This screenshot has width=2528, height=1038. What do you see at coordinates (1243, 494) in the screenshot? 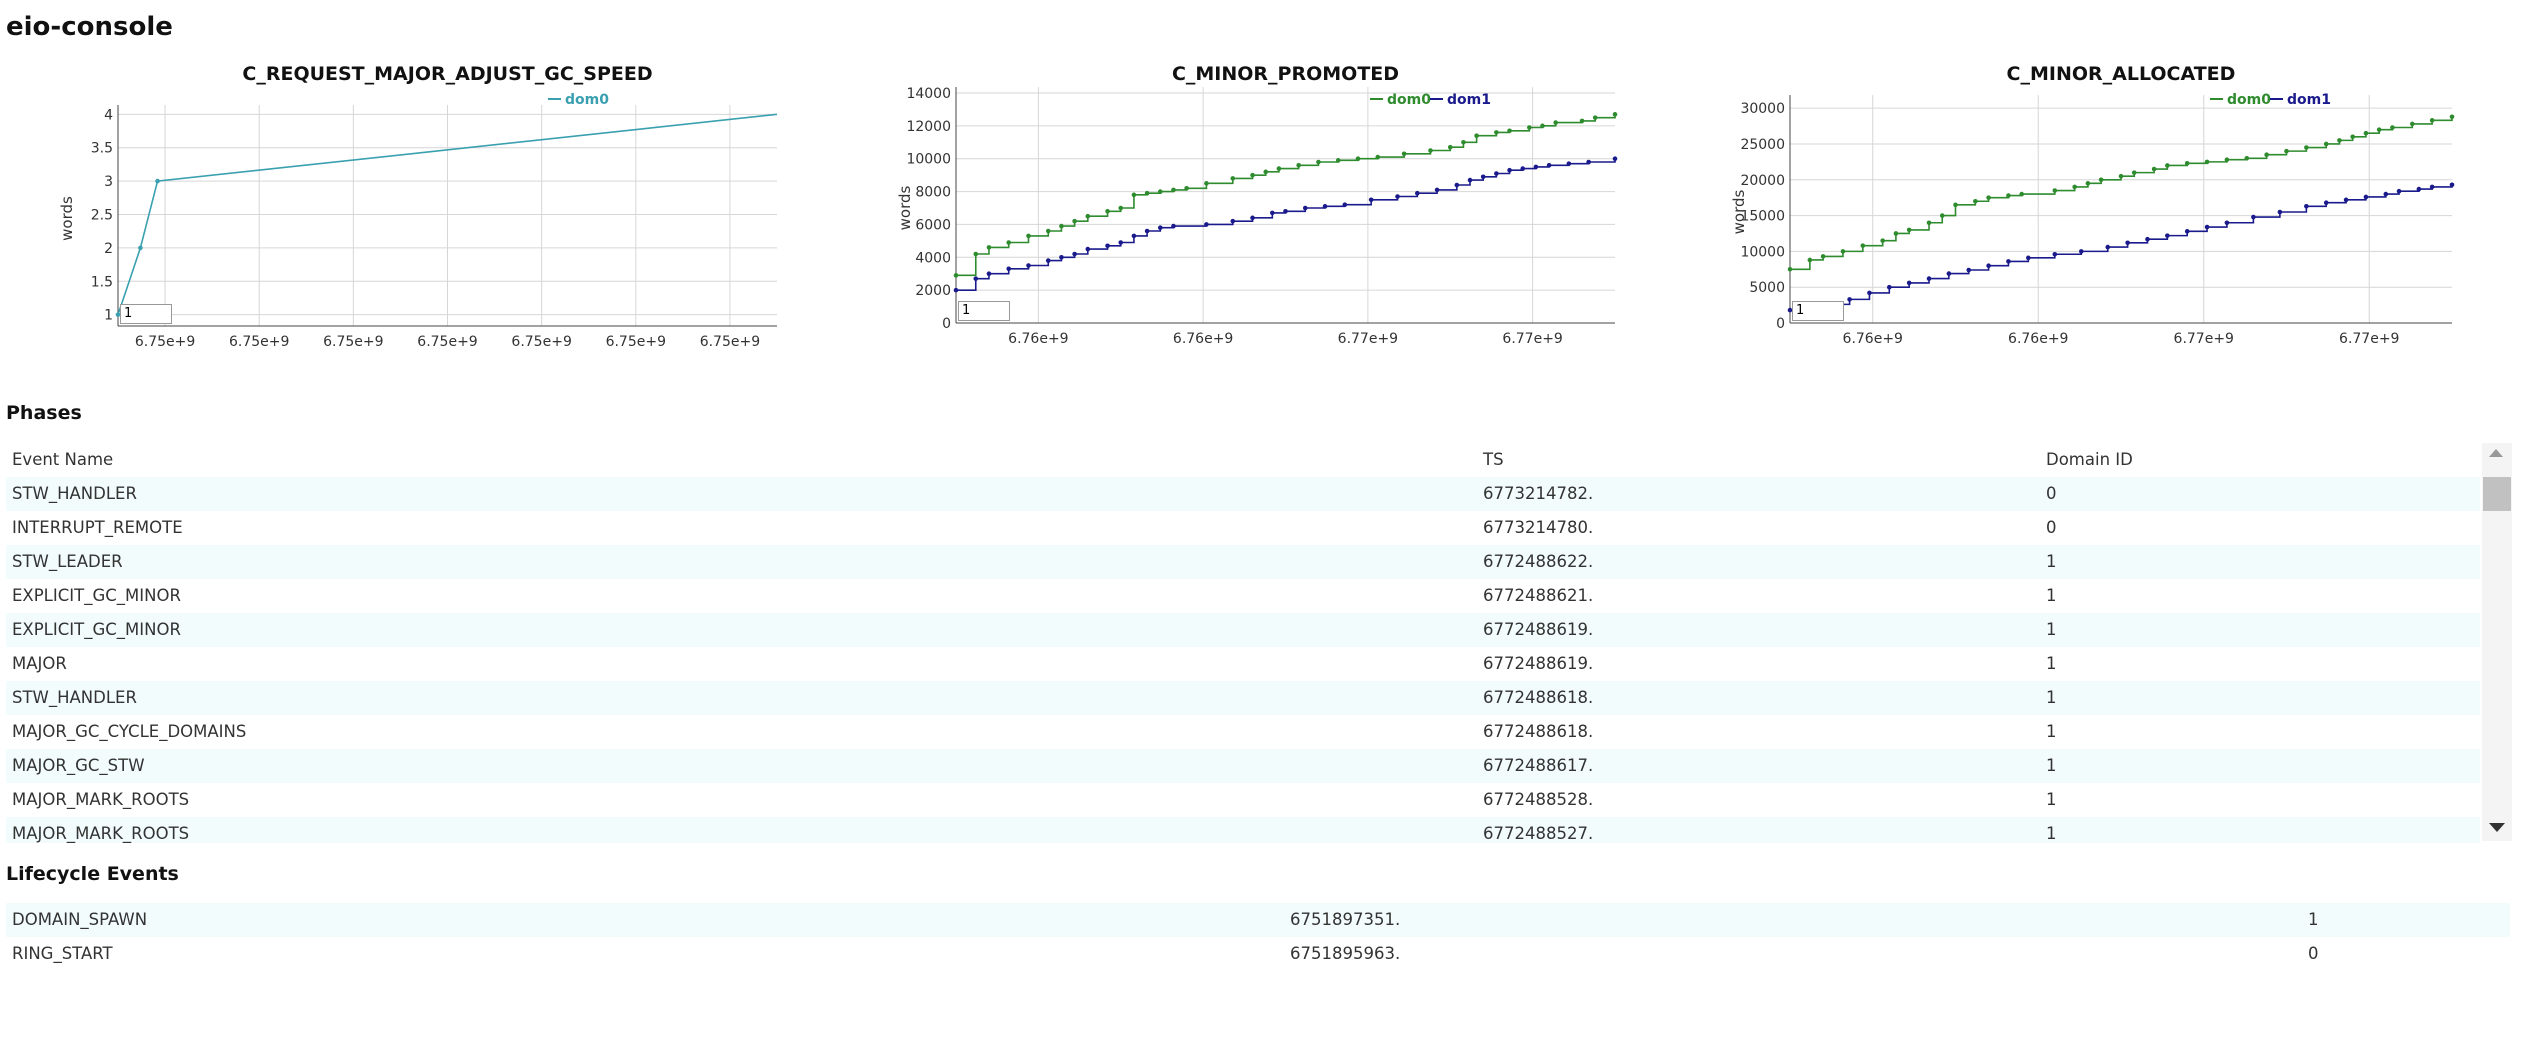
I see `table-row: STW_HANDLER 6773214782. 0` at bounding box center [1243, 494].